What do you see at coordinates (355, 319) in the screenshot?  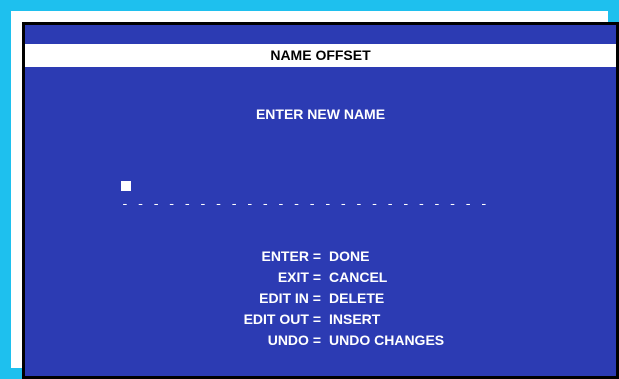 I see `key-action: INSERT` at bounding box center [355, 319].